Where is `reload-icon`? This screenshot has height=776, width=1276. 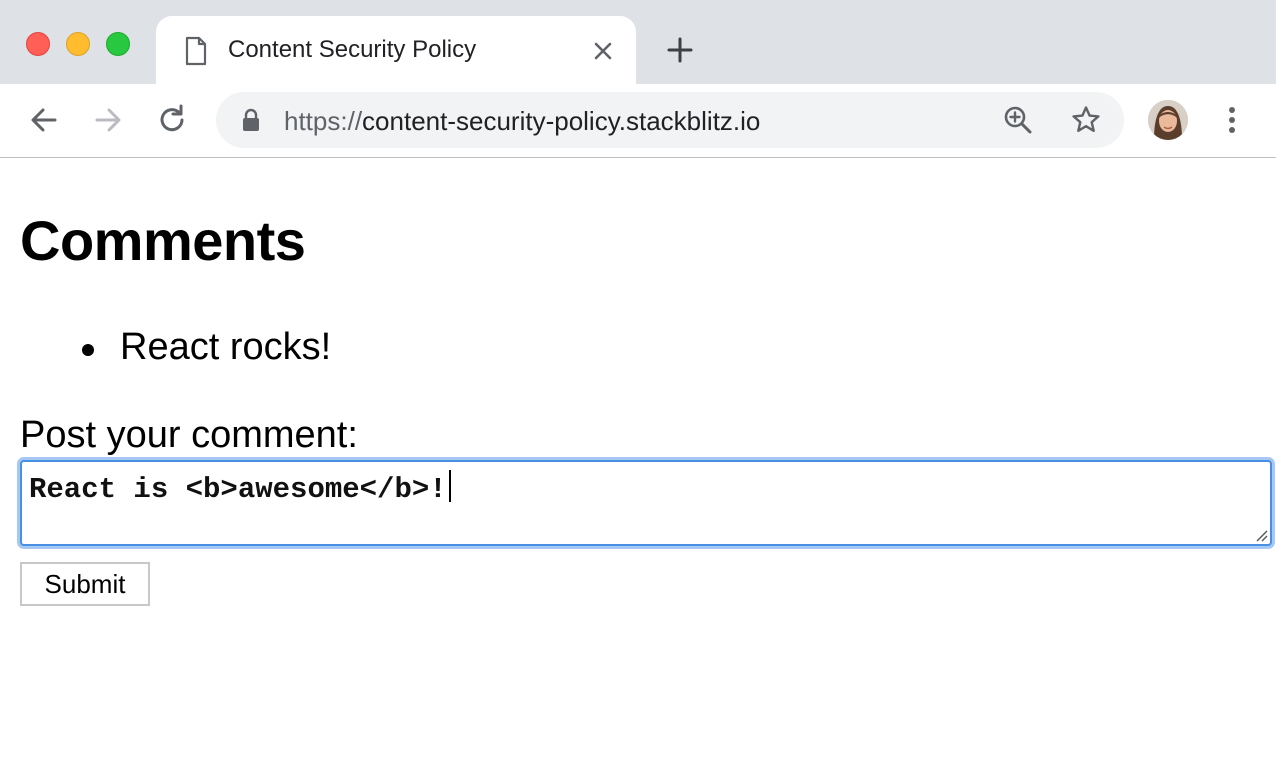
reload-icon is located at coordinates (172, 120).